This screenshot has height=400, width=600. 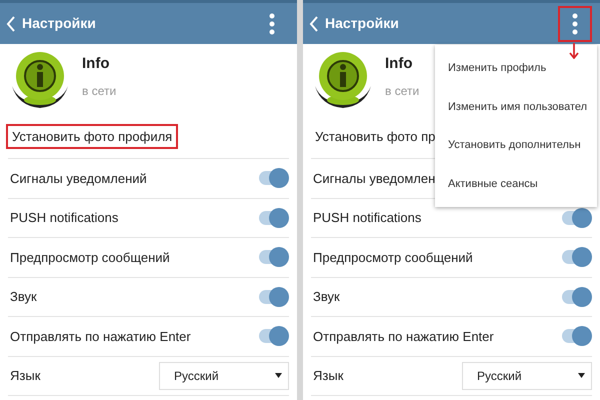 What do you see at coordinates (516, 145) in the screenshot?
I see `menu-item: Установить дополнительн` at bounding box center [516, 145].